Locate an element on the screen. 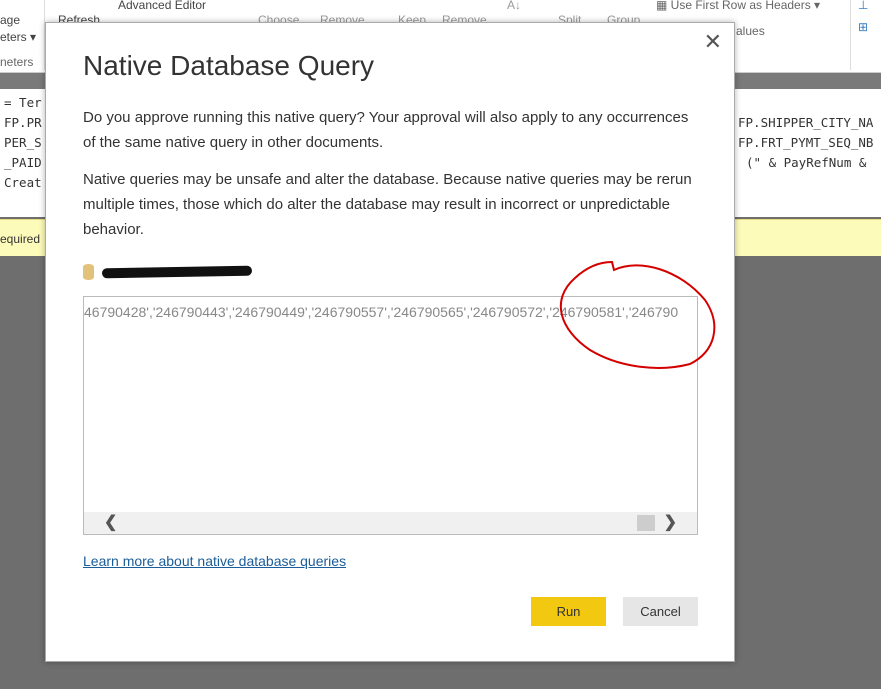 This screenshot has height=689, width=881. code-line: PER_S is located at coordinates (23, 142).